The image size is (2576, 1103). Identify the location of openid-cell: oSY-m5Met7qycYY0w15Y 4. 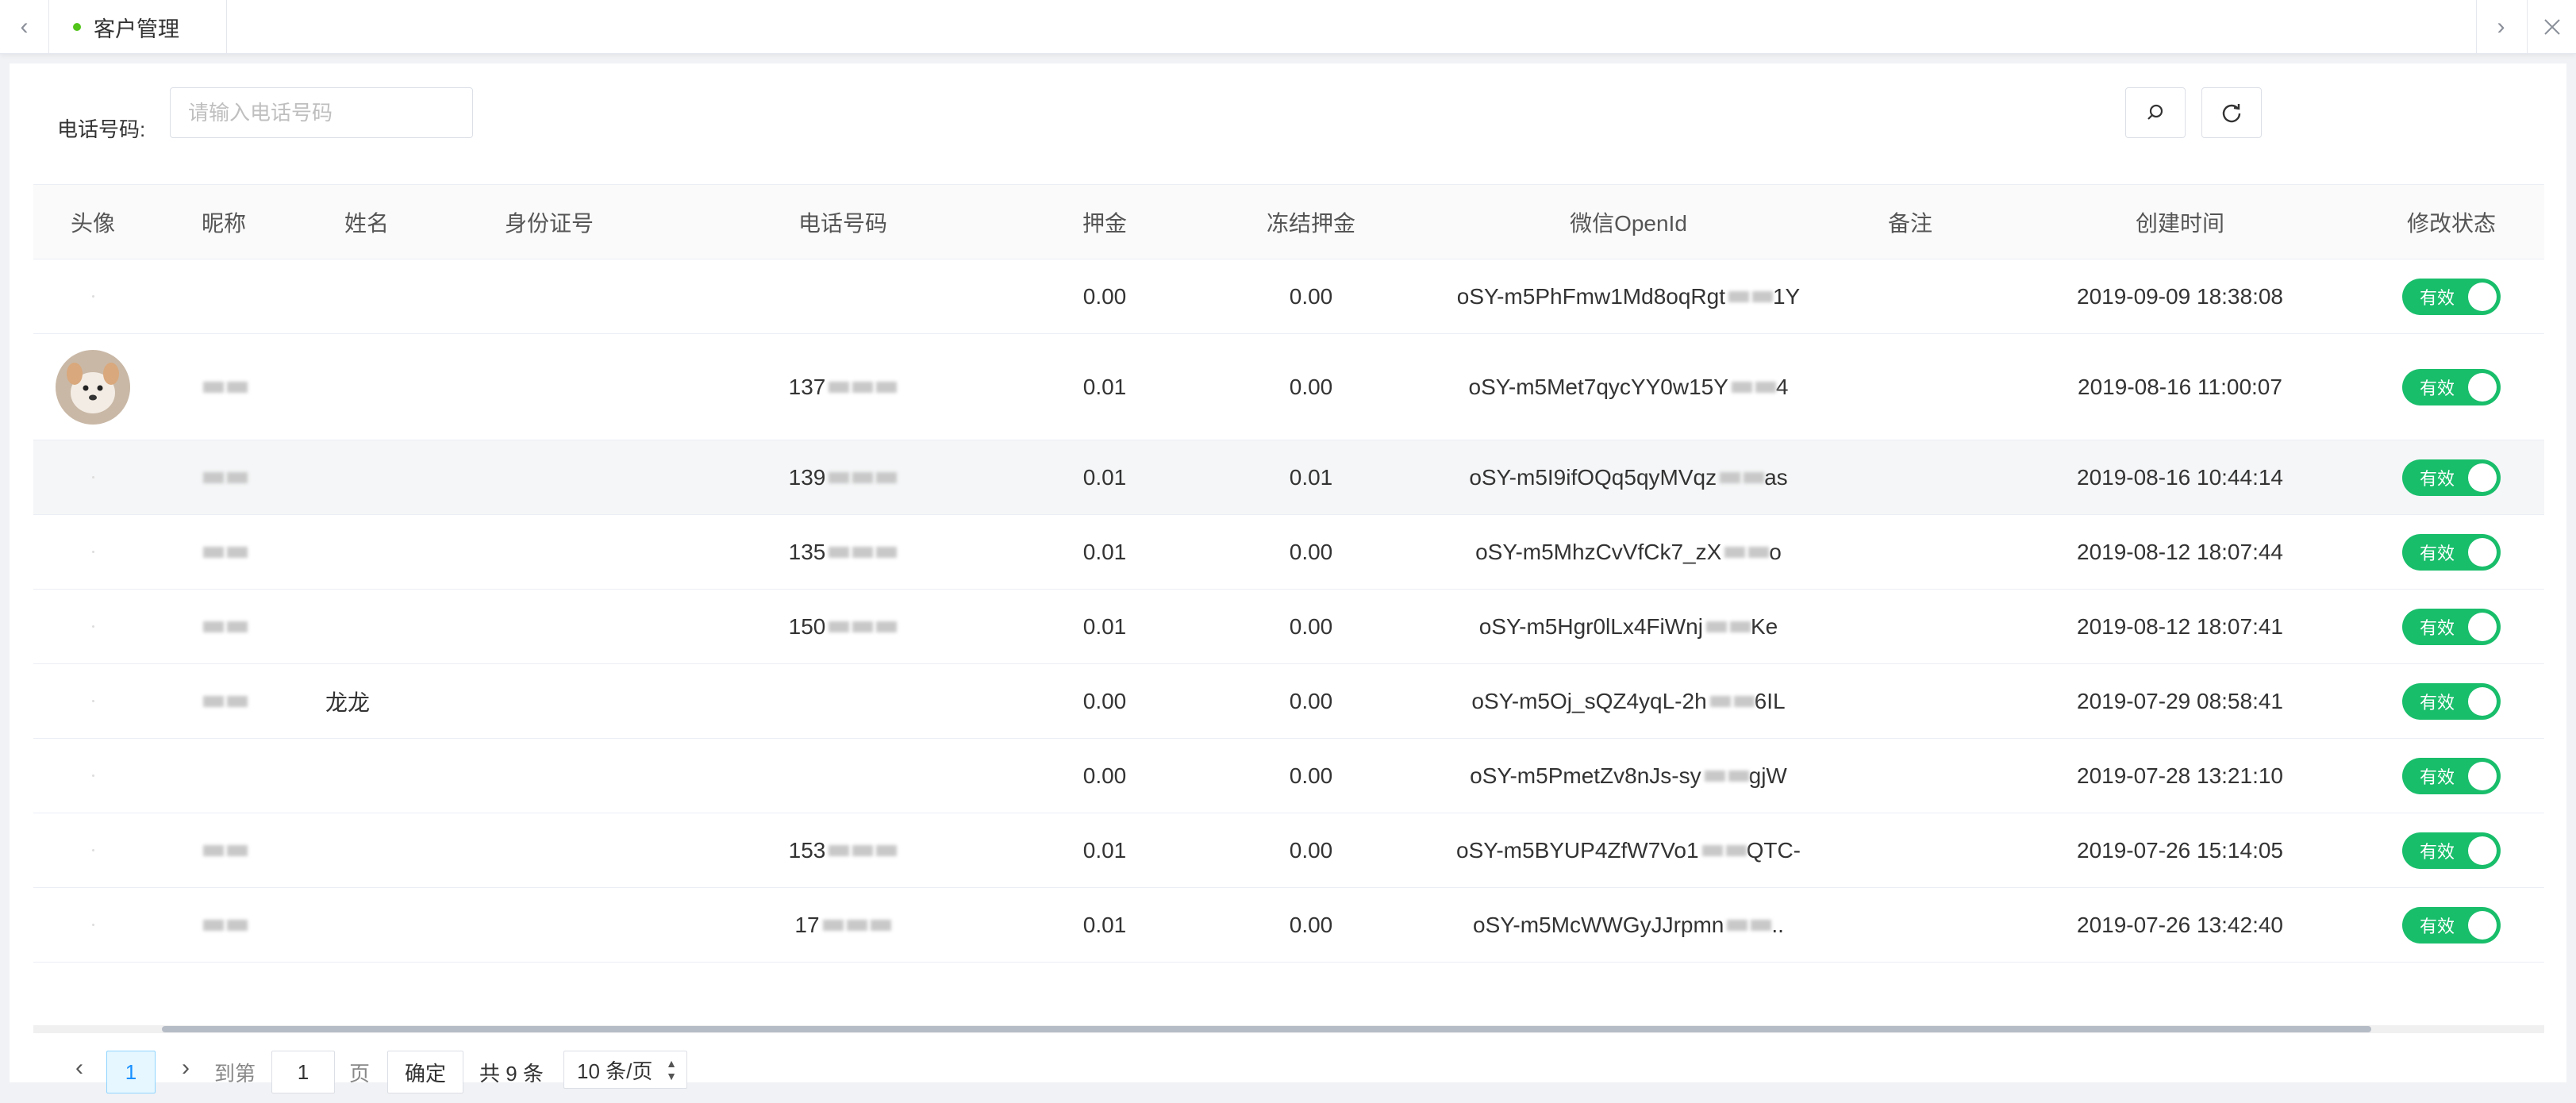
(1628, 387).